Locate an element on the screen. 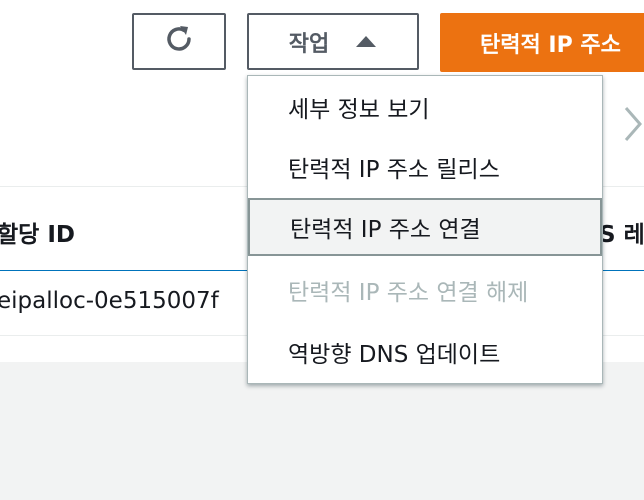 Image resolution: width=644 pixels, height=500 pixels. refresh-button is located at coordinates (179, 41).